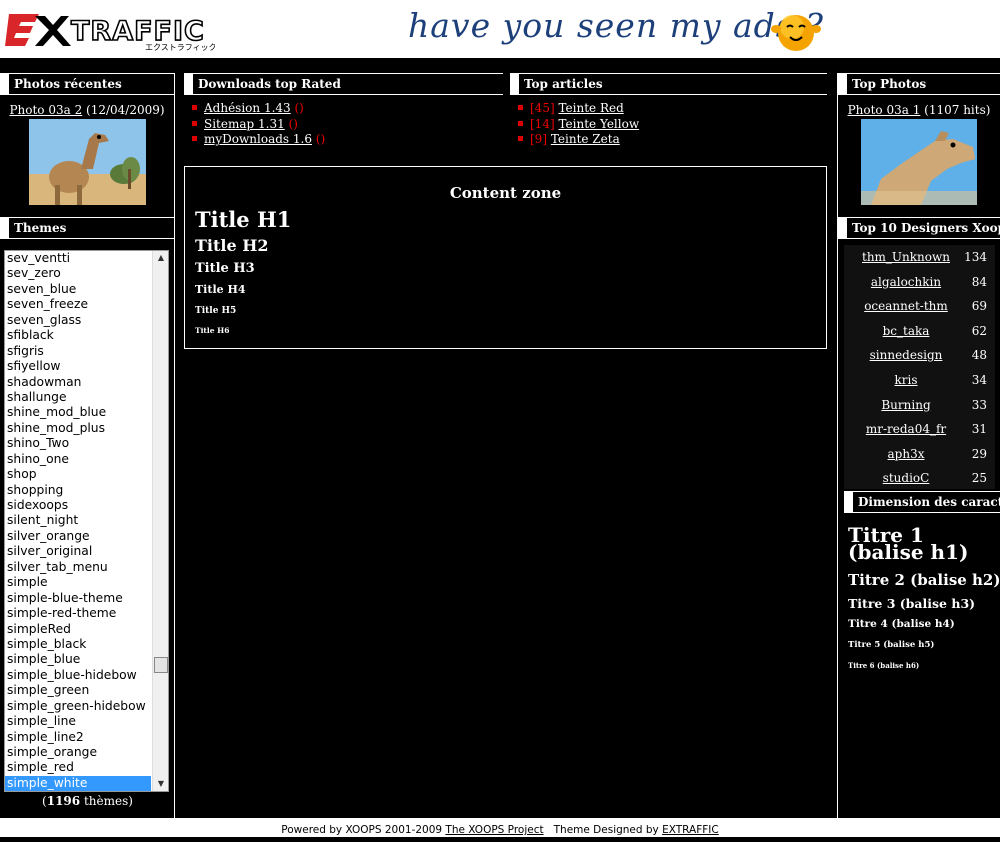  I want to click on theme-option: sfigris, so click(78, 351).